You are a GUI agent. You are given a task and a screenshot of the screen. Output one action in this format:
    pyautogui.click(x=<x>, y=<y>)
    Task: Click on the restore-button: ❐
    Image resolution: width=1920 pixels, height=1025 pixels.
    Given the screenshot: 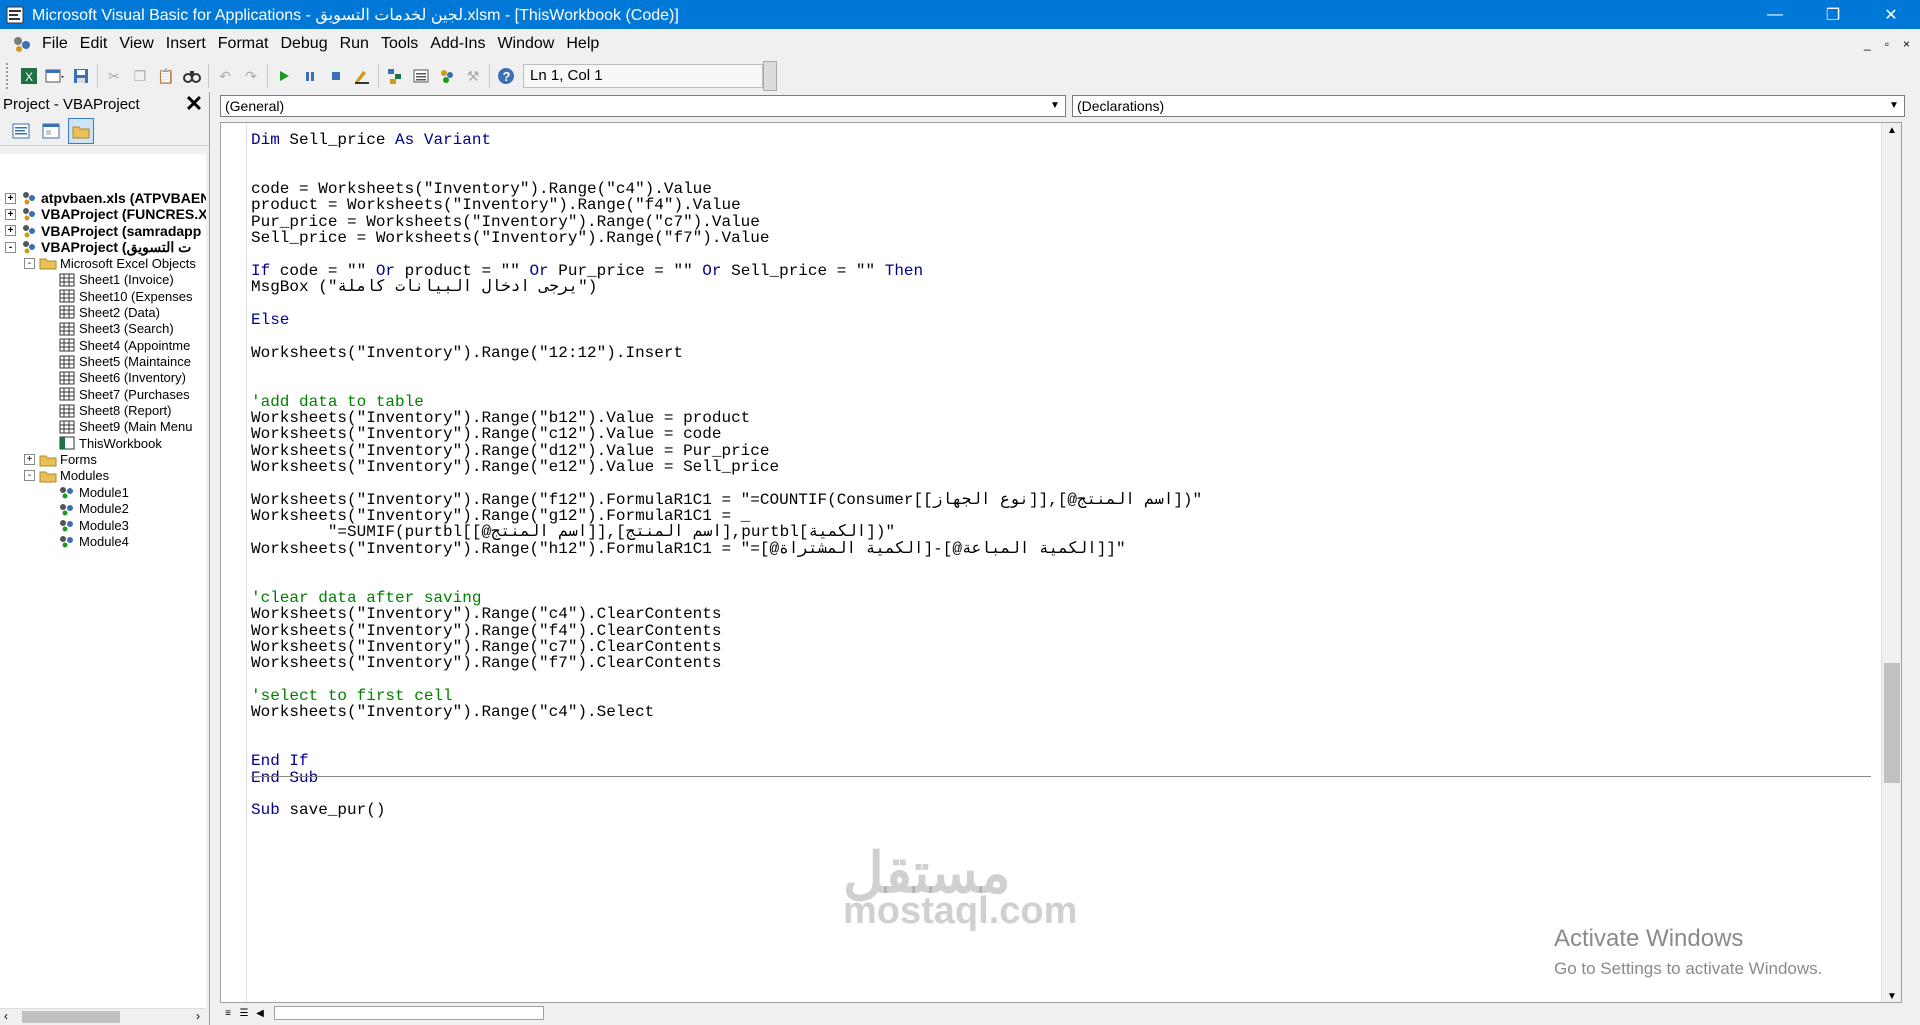 What is the action you would take?
    pyautogui.click(x=1833, y=14)
    